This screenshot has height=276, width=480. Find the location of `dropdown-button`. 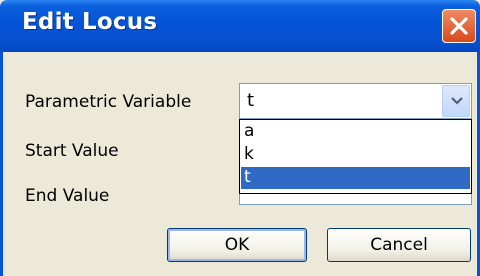

dropdown-button is located at coordinates (456, 101).